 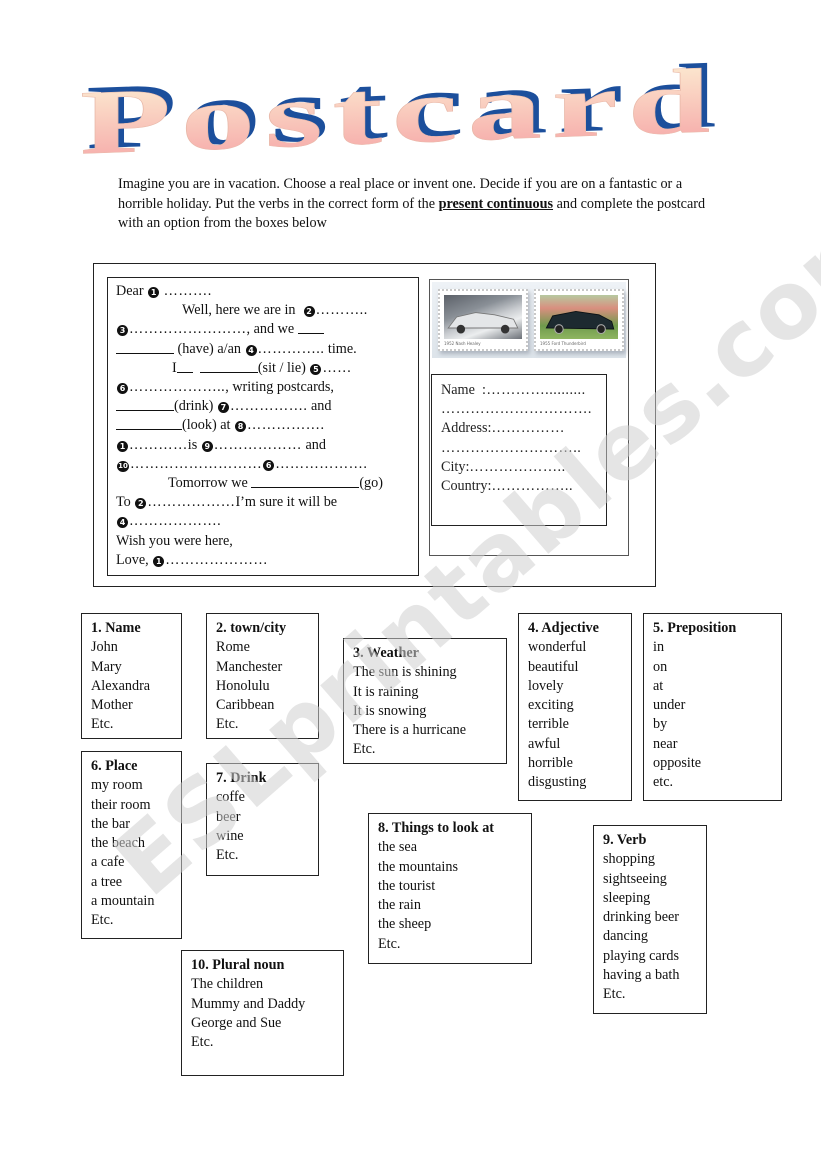 What do you see at coordinates (267, 521) in the screenshot?
I see `letter-line: 4……………….` at bounding box center [267, 521].